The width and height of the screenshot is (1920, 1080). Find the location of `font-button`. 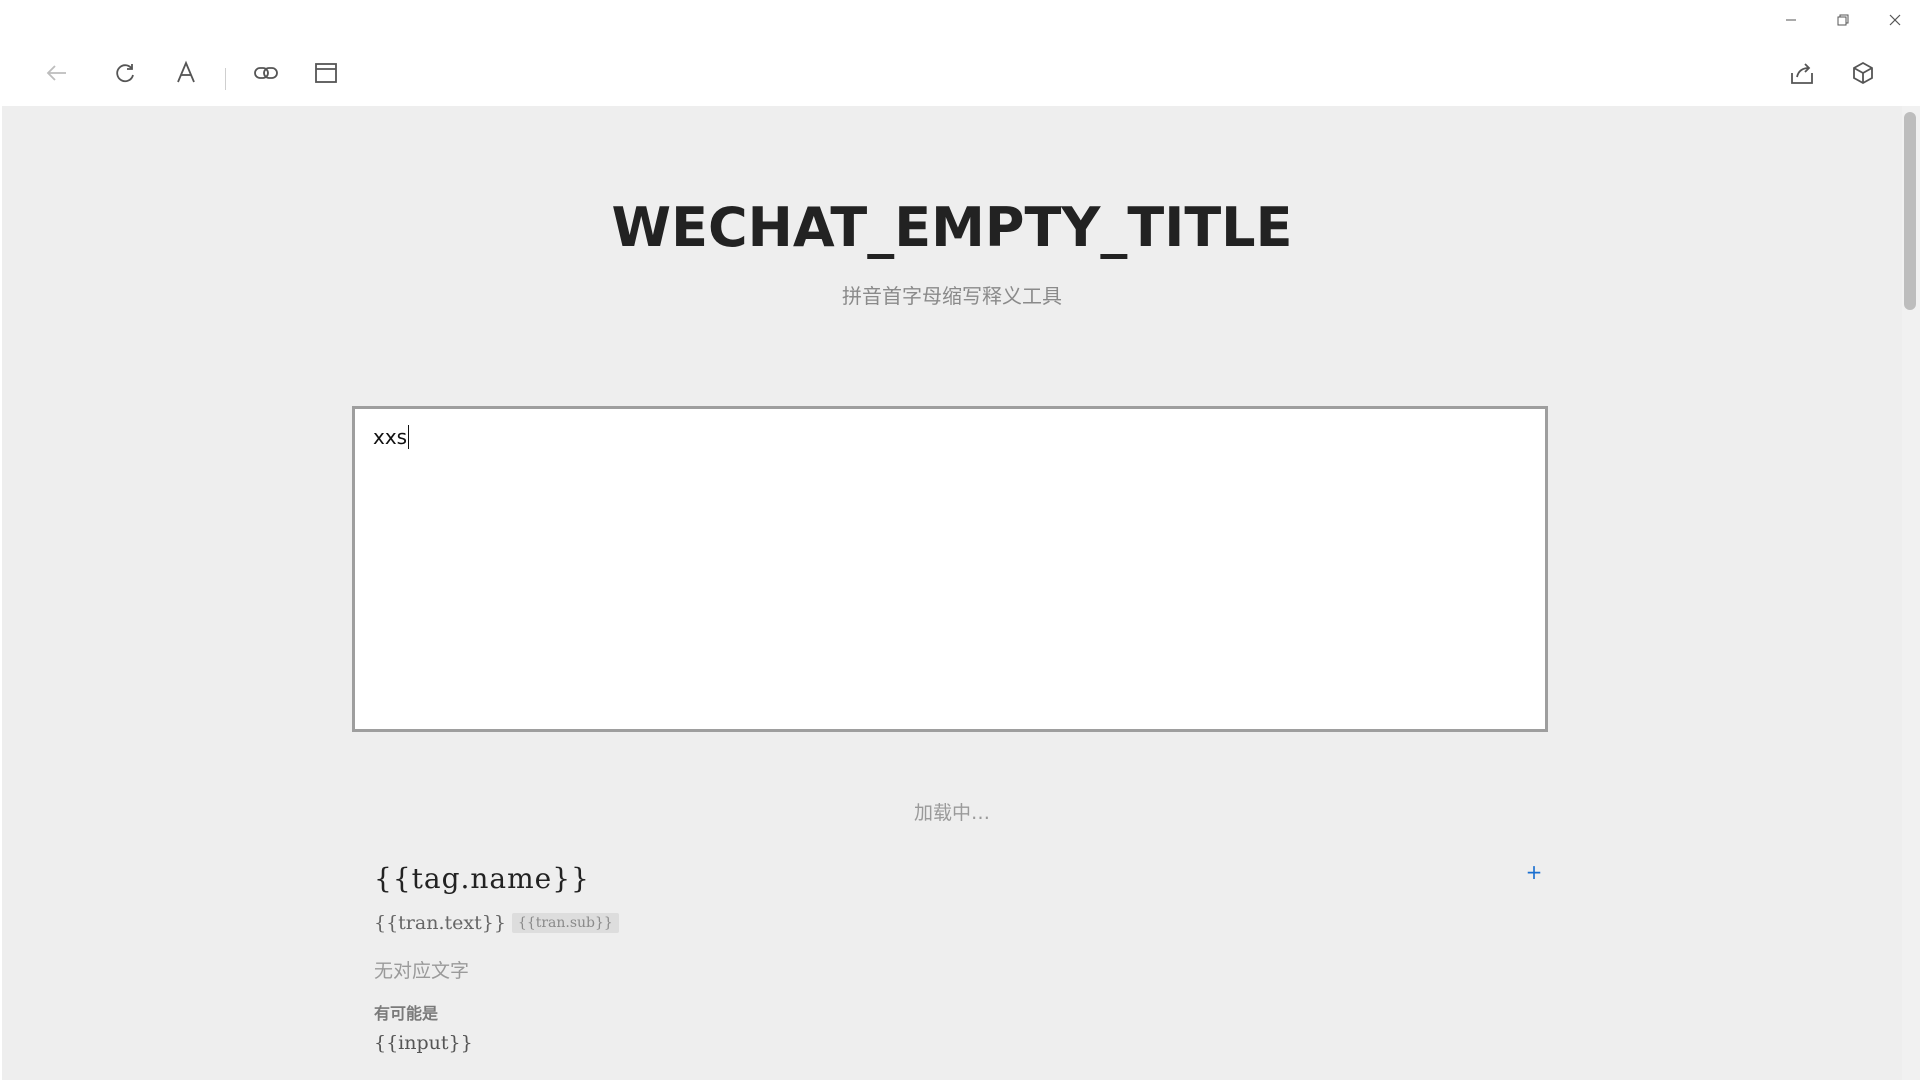

font-button is located at coordinates (186, 73).